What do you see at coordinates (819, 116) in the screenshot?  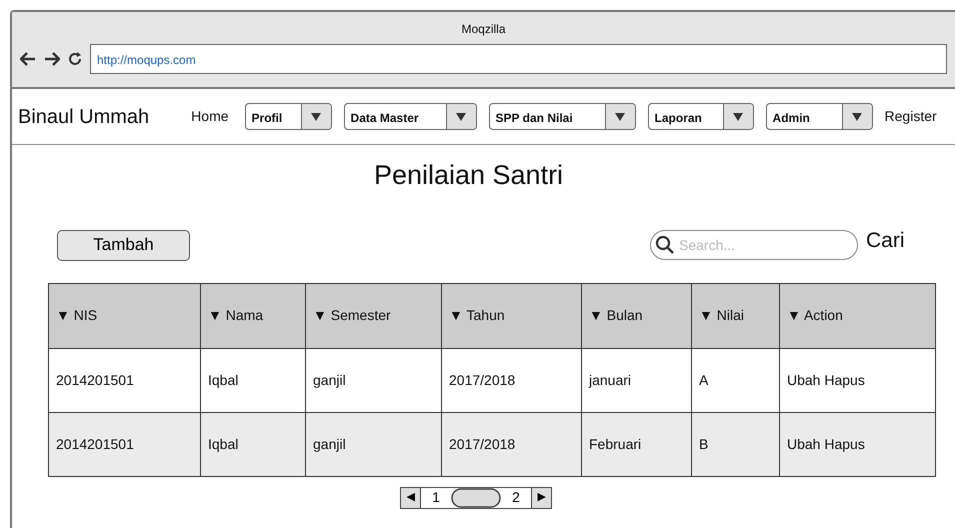 I see `nav-dropdown: Admin` at bounding box center [819, 116].